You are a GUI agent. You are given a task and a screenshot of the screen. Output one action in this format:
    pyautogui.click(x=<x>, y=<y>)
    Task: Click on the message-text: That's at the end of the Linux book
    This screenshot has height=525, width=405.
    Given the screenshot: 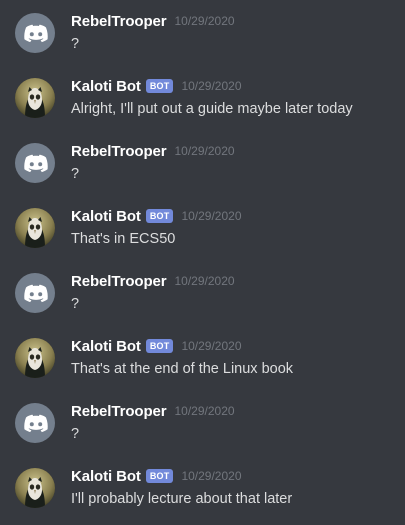 What is the action you would take?
    pyautogui.click(x=182, y=369)
    